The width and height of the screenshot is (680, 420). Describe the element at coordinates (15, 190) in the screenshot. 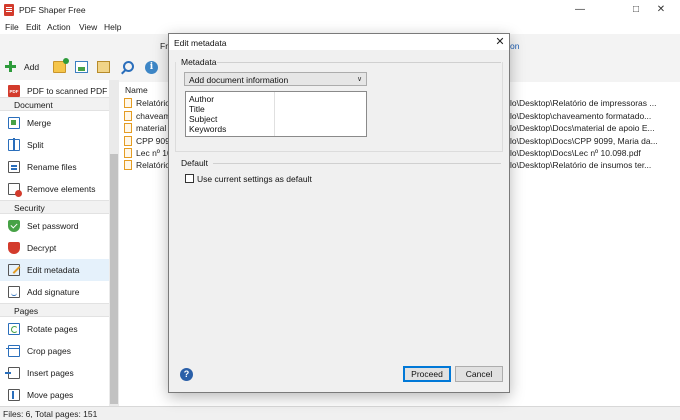

I see `remove-elements-icon` at that location.